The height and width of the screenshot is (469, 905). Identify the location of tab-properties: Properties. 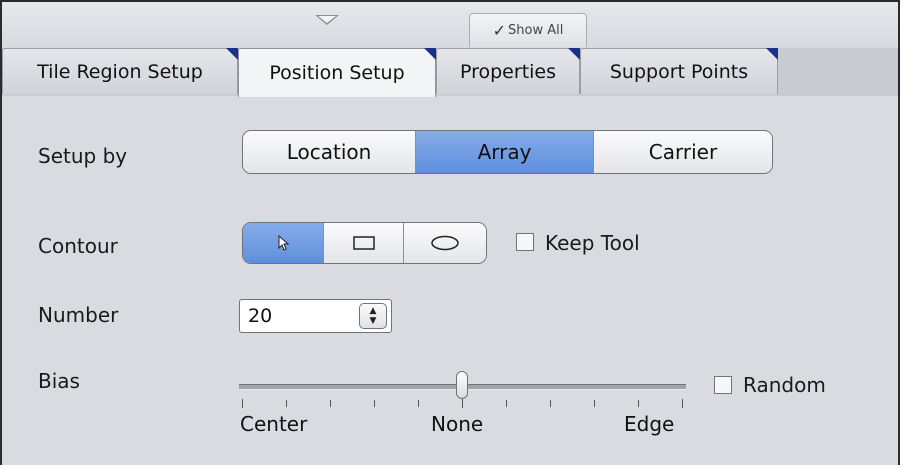
(508, 71).